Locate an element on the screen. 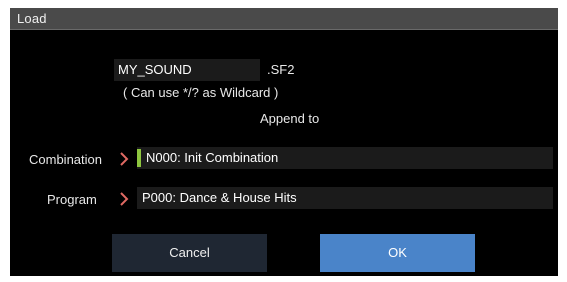 The width and height of the screenshot is (567, 282). filename-input: MY_SOUND is located at coordinates (187, 70).